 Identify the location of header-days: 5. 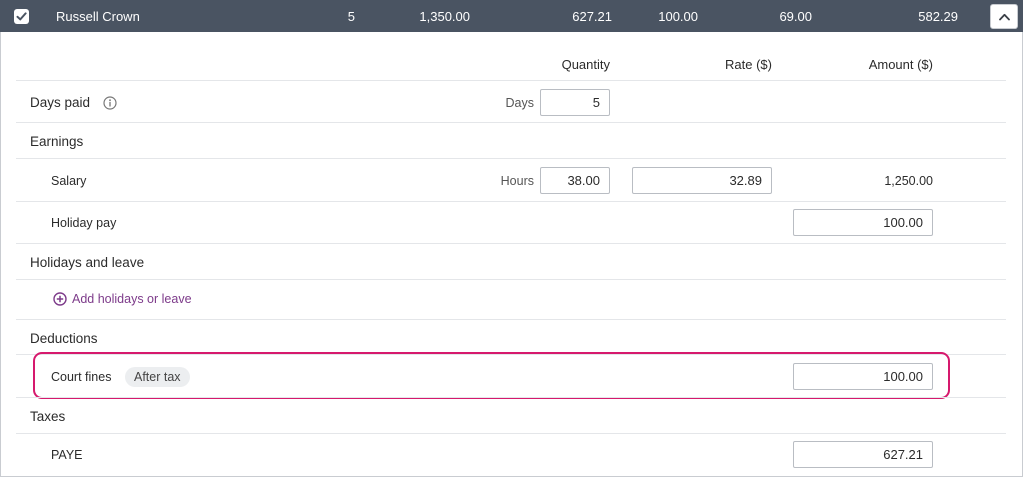
(351, 16).